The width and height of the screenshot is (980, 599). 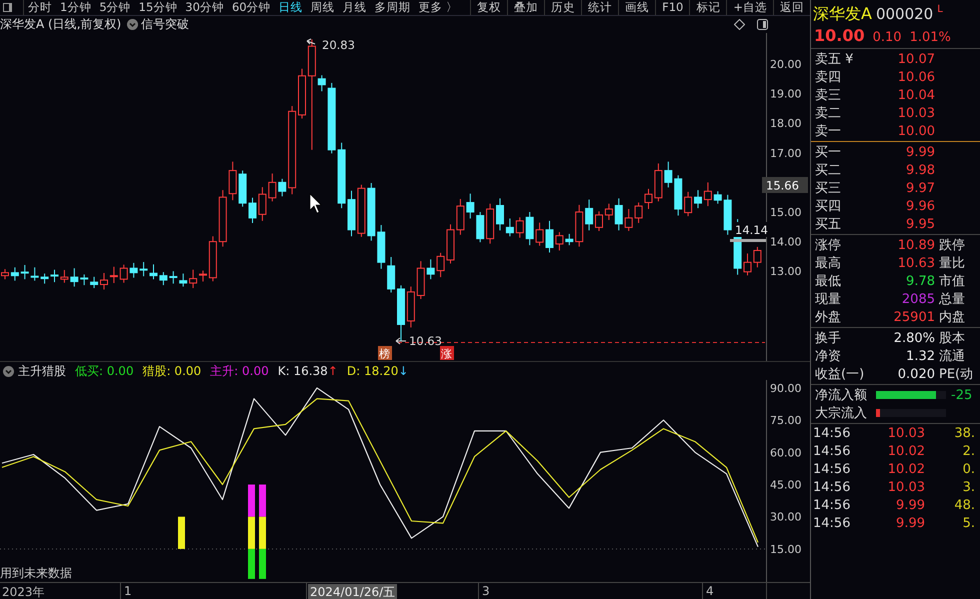 What do you see at coordinates (786, 517) in the screenshot?
I see `axis-label: 30.00` at bounding box center [786, 517].